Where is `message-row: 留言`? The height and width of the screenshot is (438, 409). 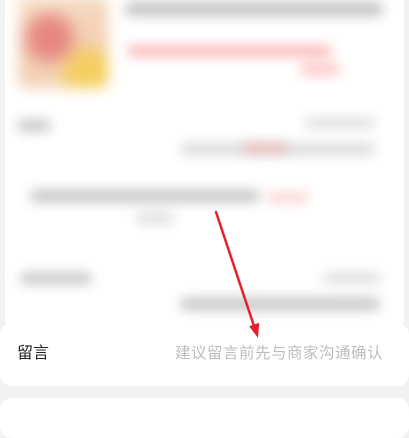
message-row: 留言 is located at coordinates (204, 354).